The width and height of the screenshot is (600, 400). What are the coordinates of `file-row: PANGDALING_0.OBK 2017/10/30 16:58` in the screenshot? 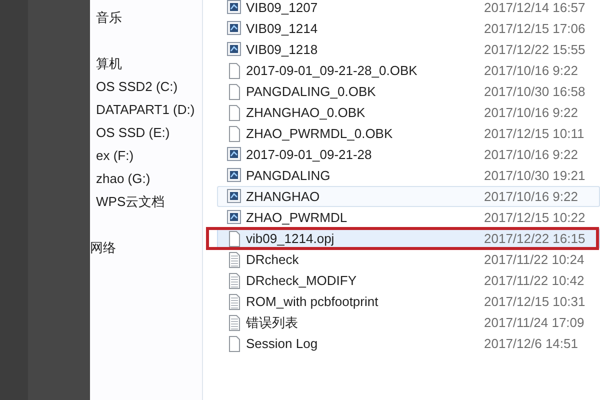 It's located at (408, 91).